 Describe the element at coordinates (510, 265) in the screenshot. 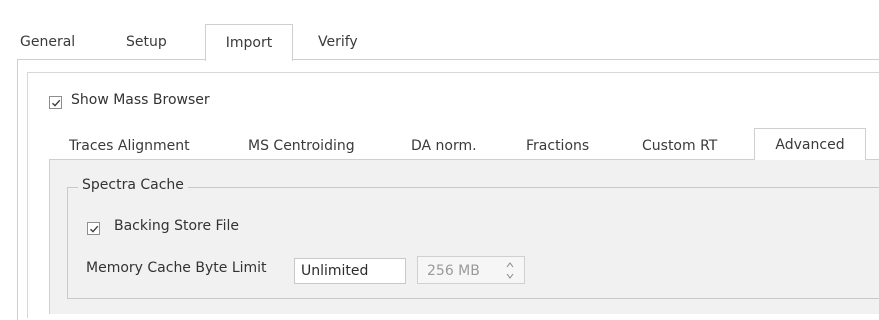

I see `spin-up-icon` at that location.